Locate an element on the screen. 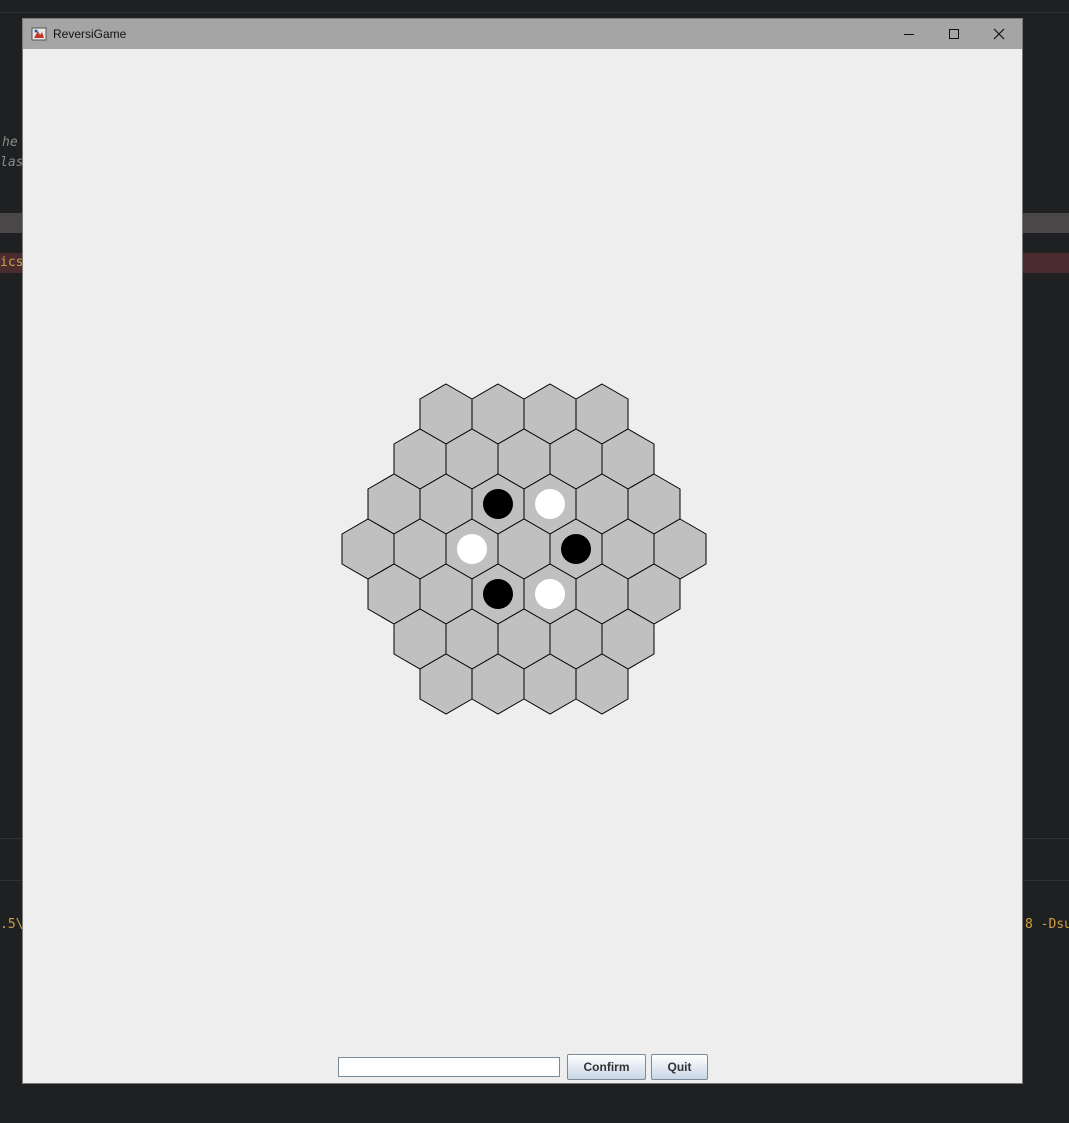  confirm-button: Confirm is located at coordinates (606, 1067).